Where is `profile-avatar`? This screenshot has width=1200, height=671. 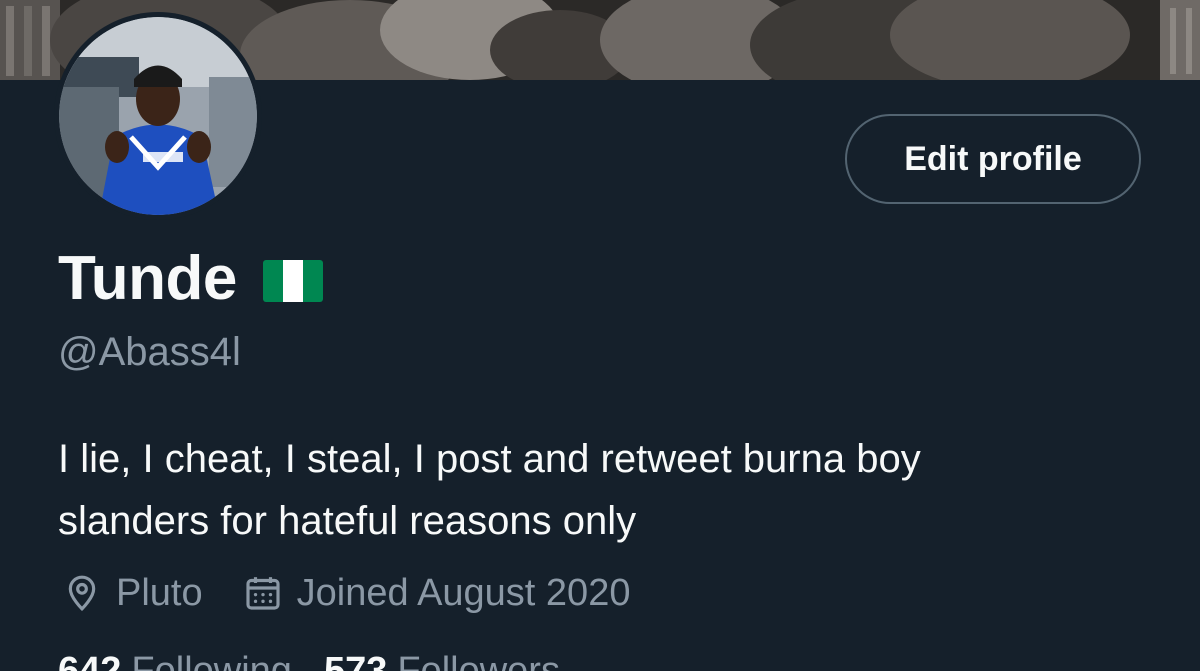
profile-avatar is located at coordinates (158, 116).